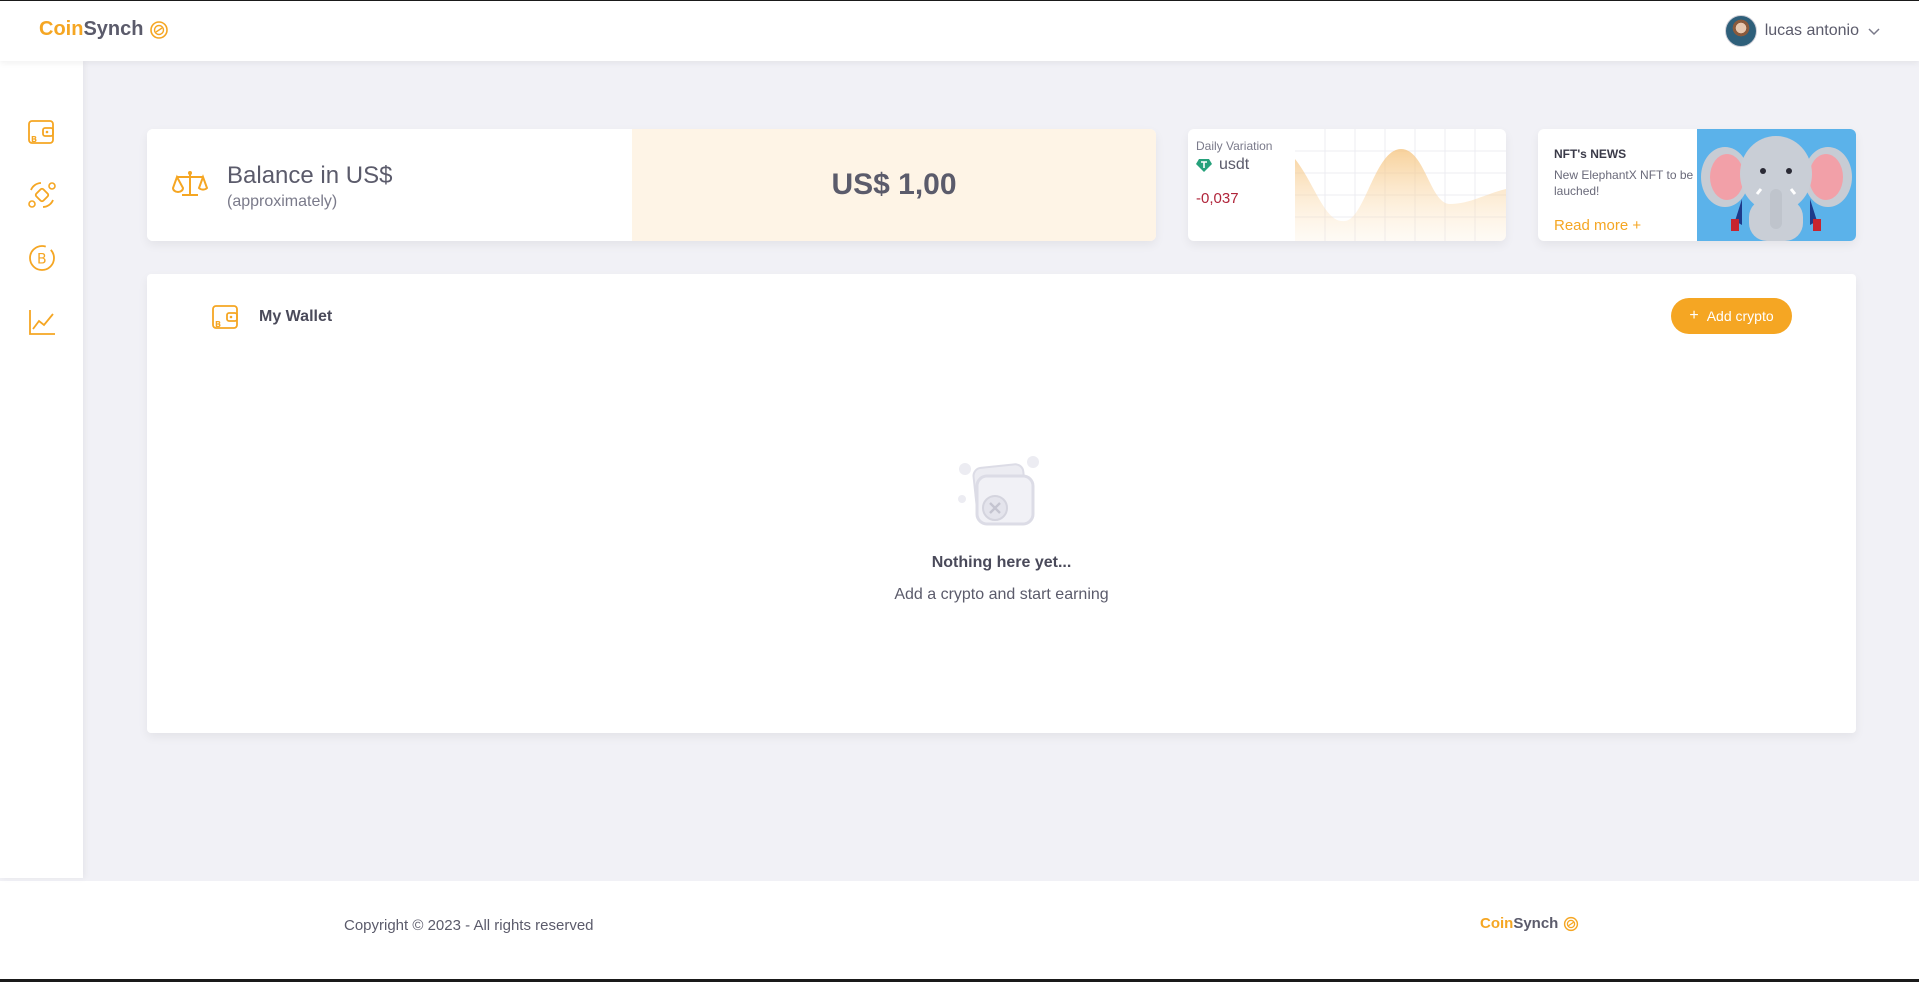  I want to click on scale-icon, so click(190, 183).